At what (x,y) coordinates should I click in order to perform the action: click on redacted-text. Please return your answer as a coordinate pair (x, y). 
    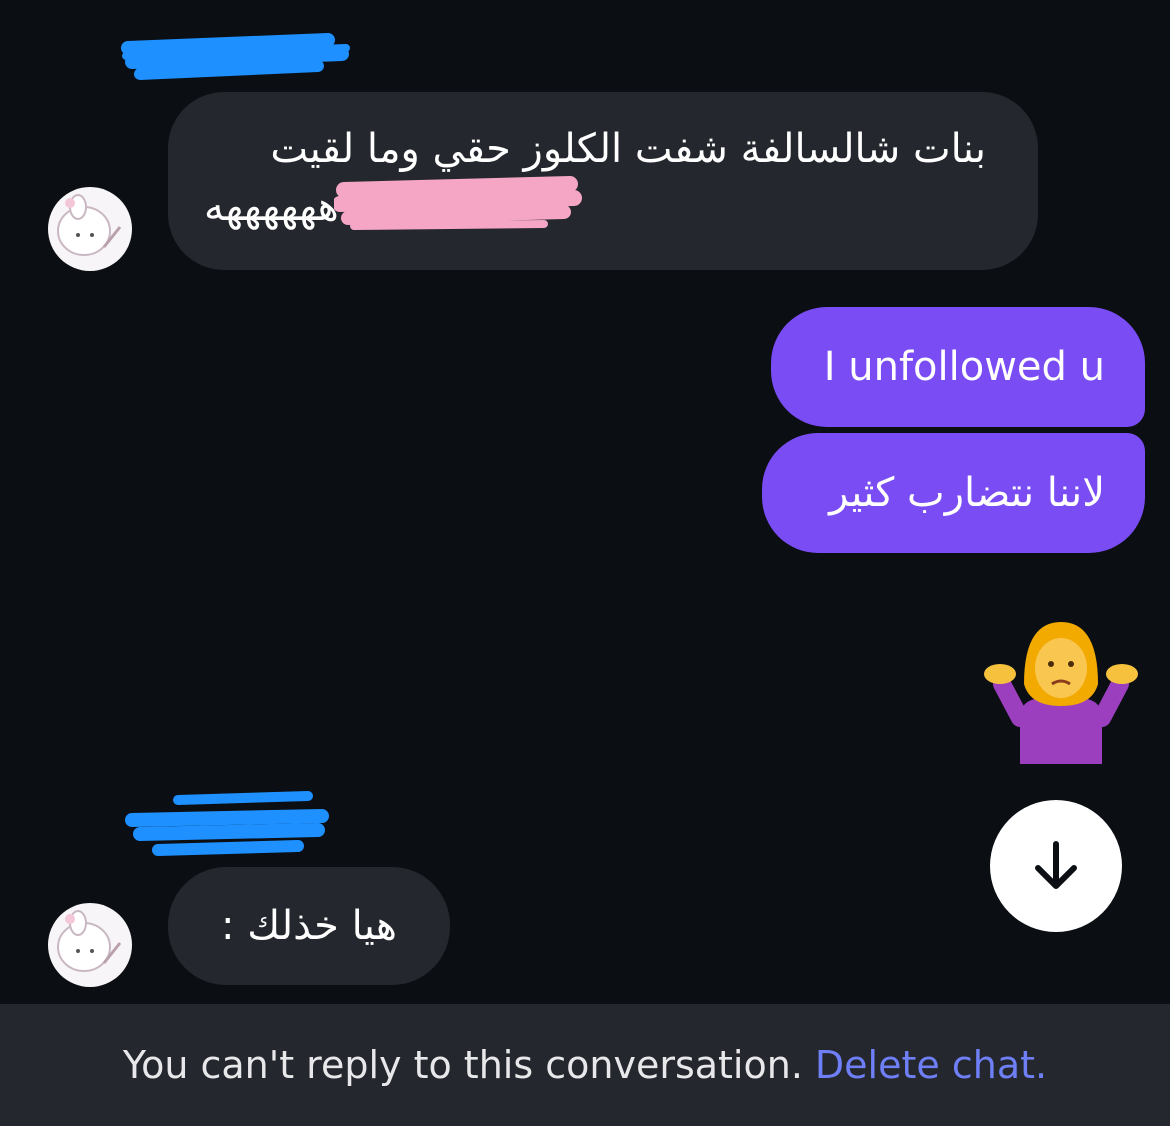
    Looking at the image, I should click on (458, 203).